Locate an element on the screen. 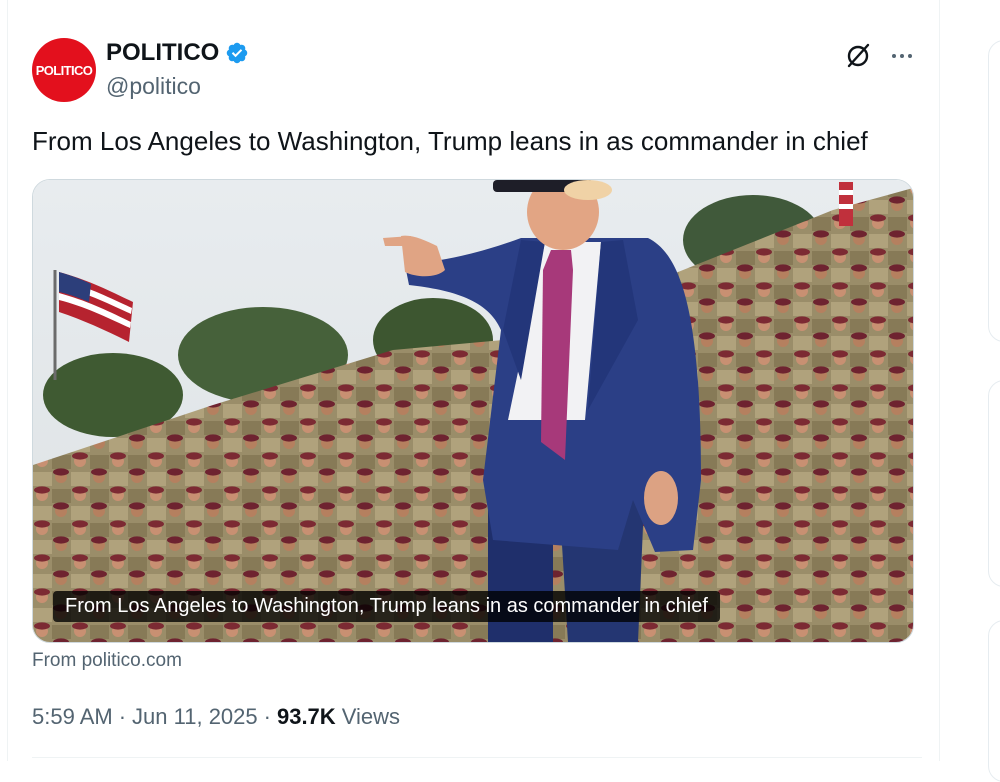 Image resolution: width=1000 pixels, height=782 pixels. avatar-logo-text: POLITICO is located at coordinates (64, 70).